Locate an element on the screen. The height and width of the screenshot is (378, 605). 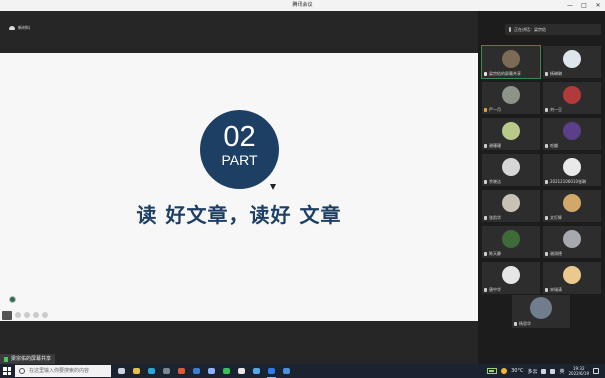
participant-tile: 杨思华 is located at coordinates (541, 311).